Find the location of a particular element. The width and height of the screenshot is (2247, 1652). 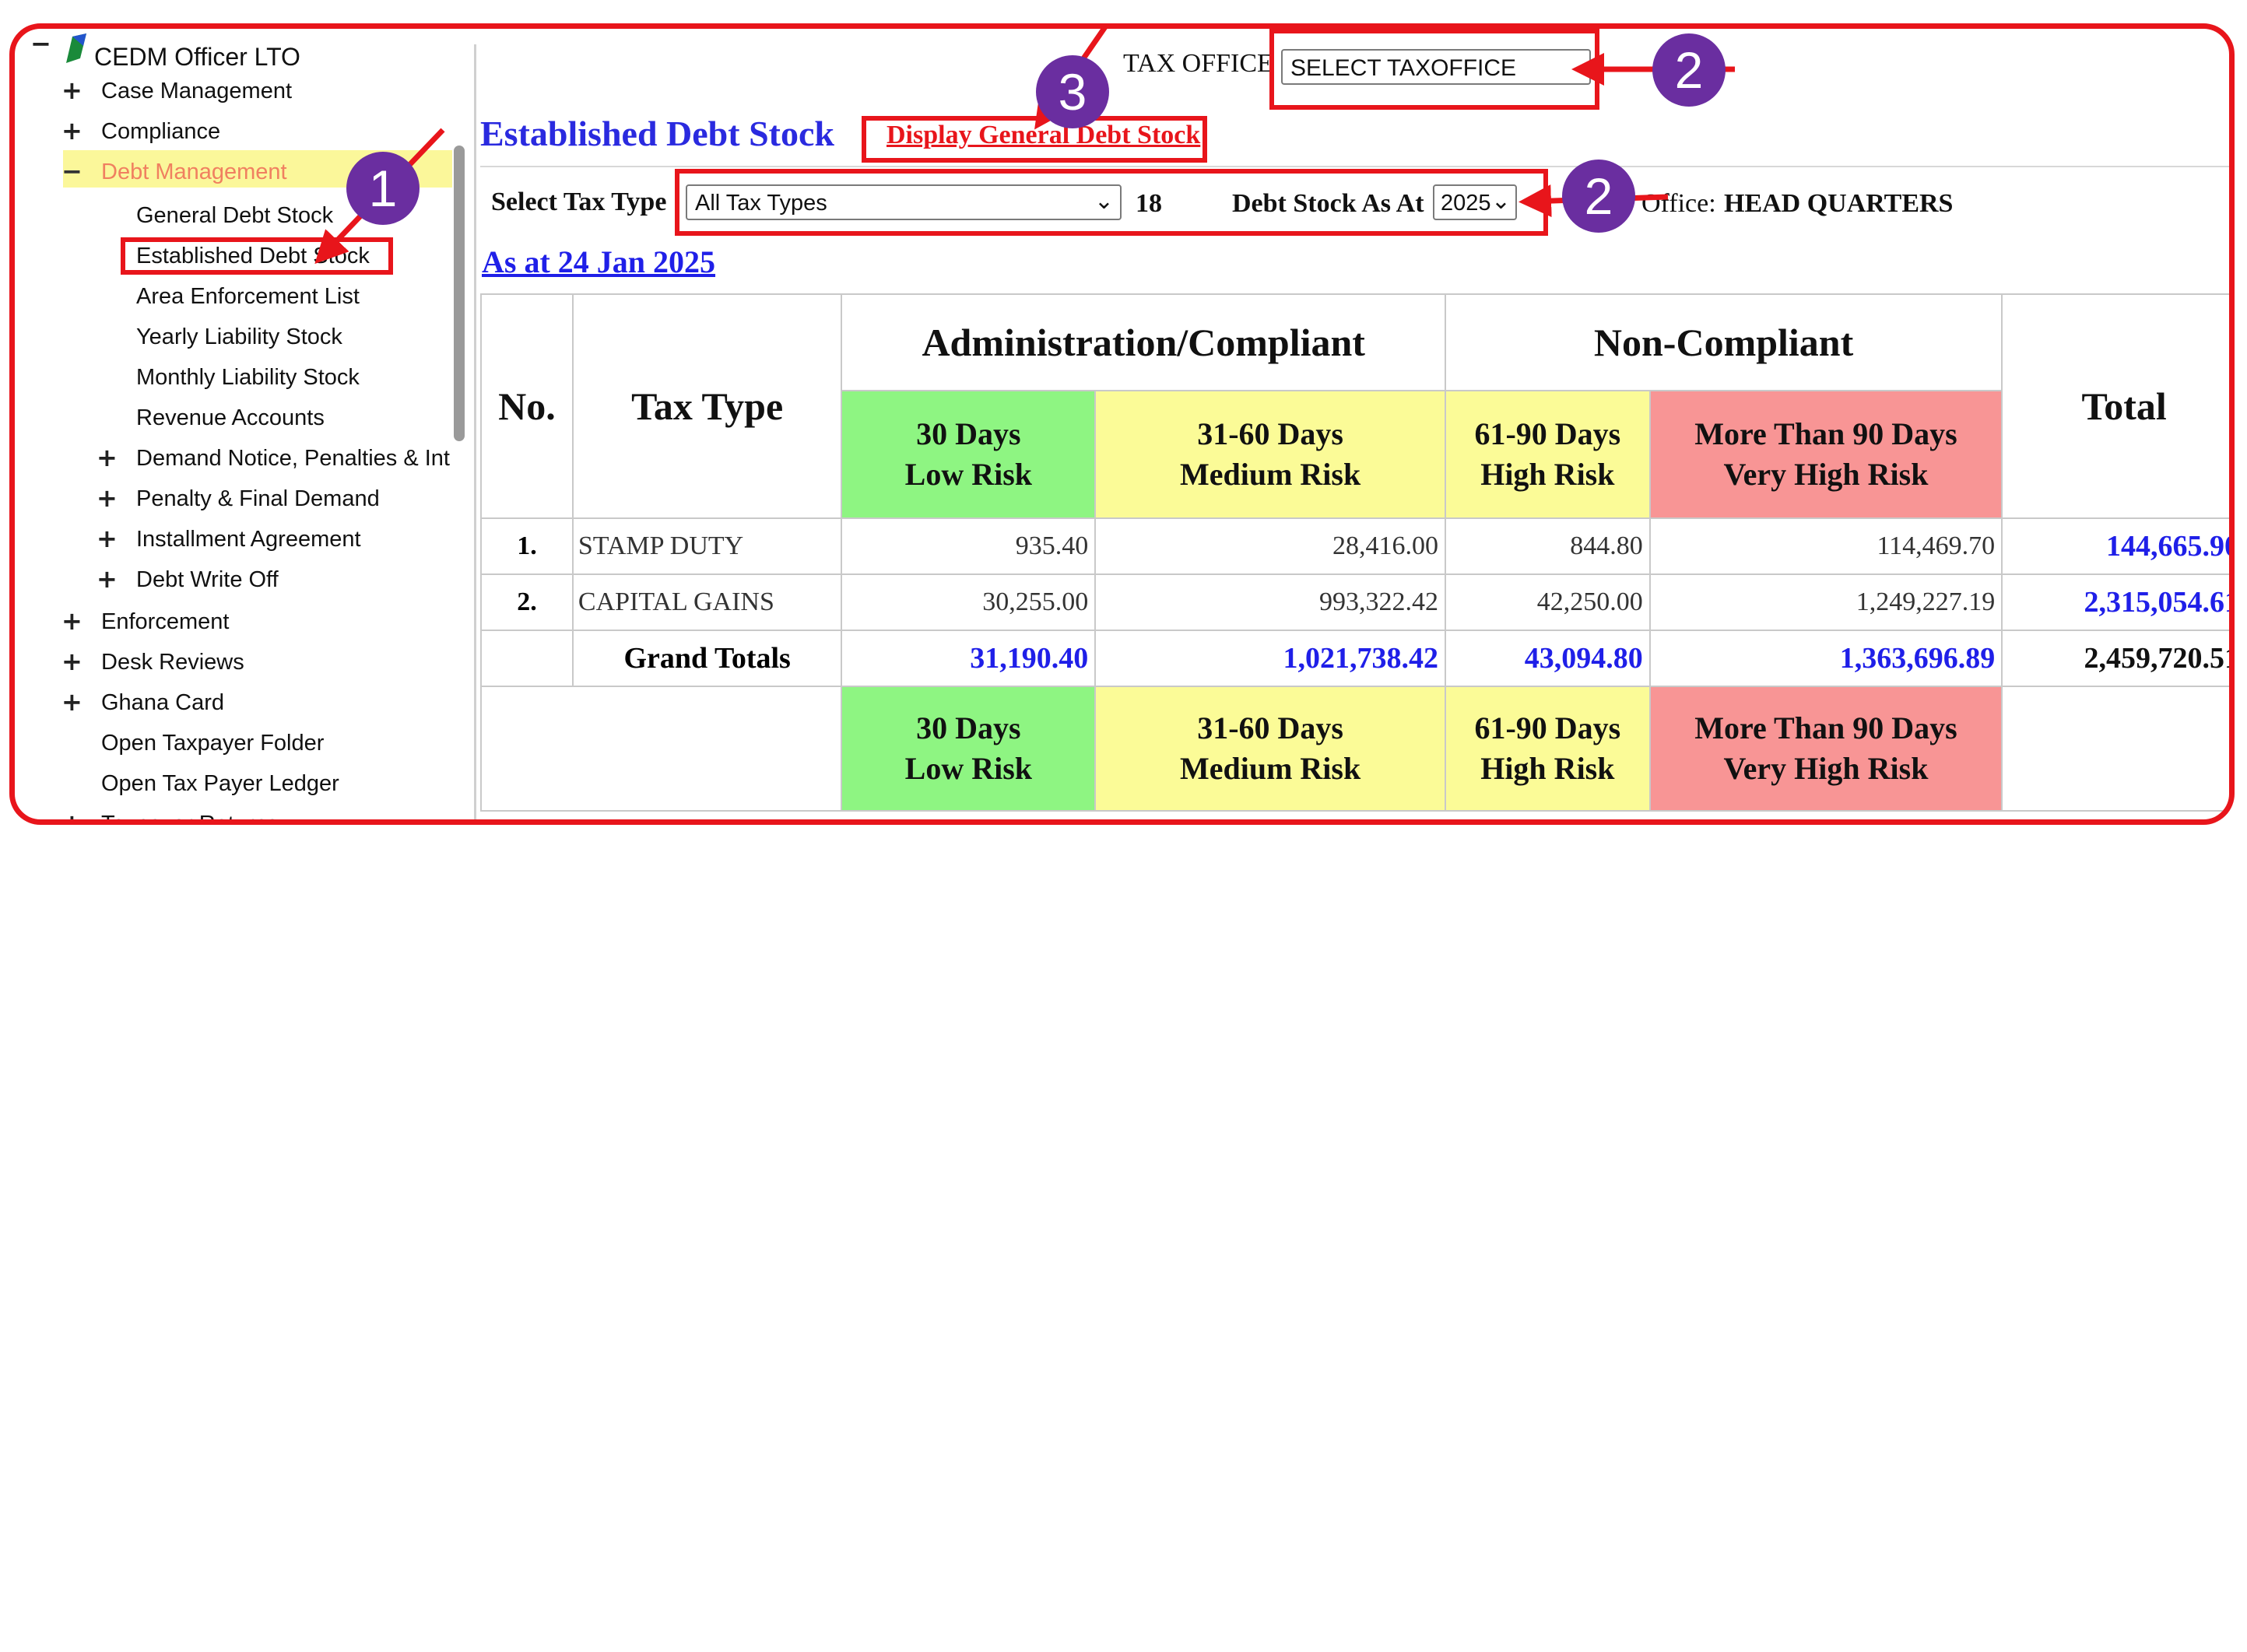

annotation-arrows is located at coordinates (1024, 147).